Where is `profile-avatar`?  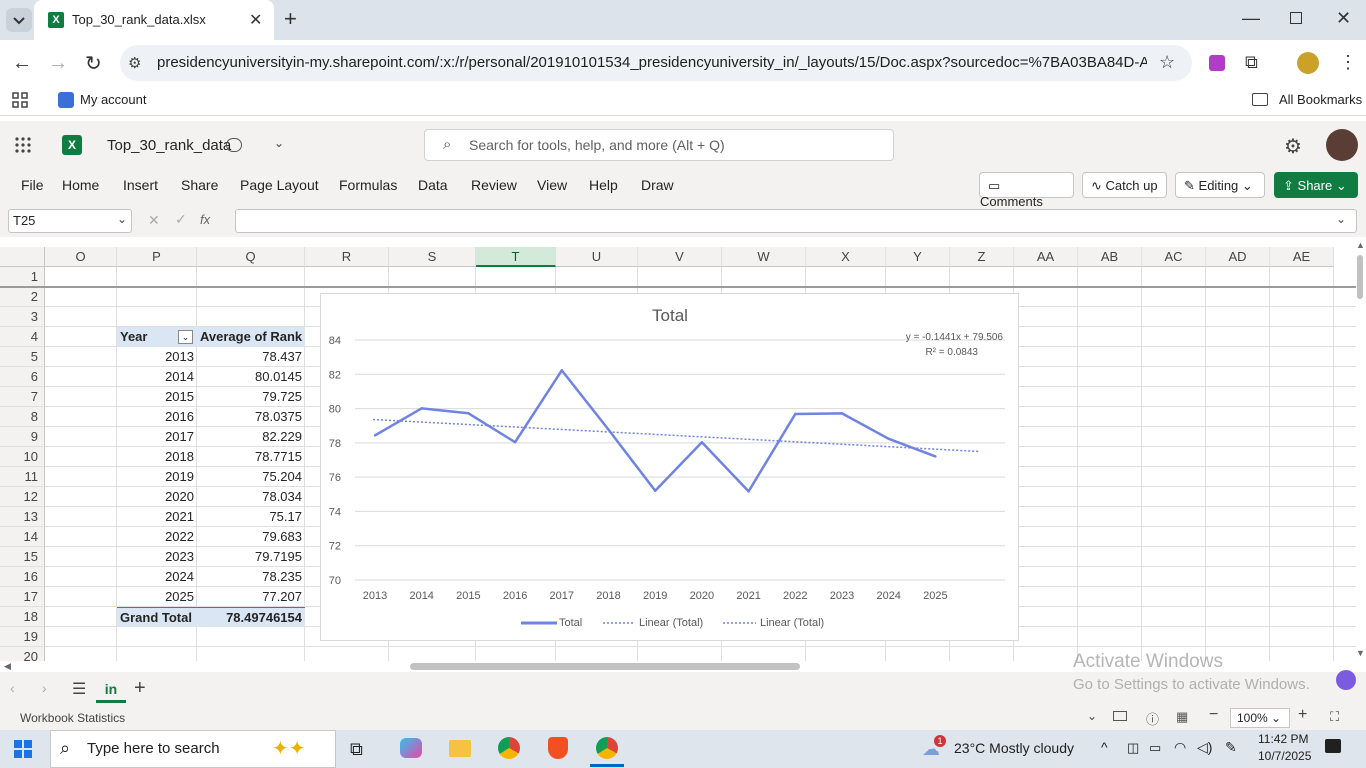
profile-avatar is located at coordinates (1308, 63).